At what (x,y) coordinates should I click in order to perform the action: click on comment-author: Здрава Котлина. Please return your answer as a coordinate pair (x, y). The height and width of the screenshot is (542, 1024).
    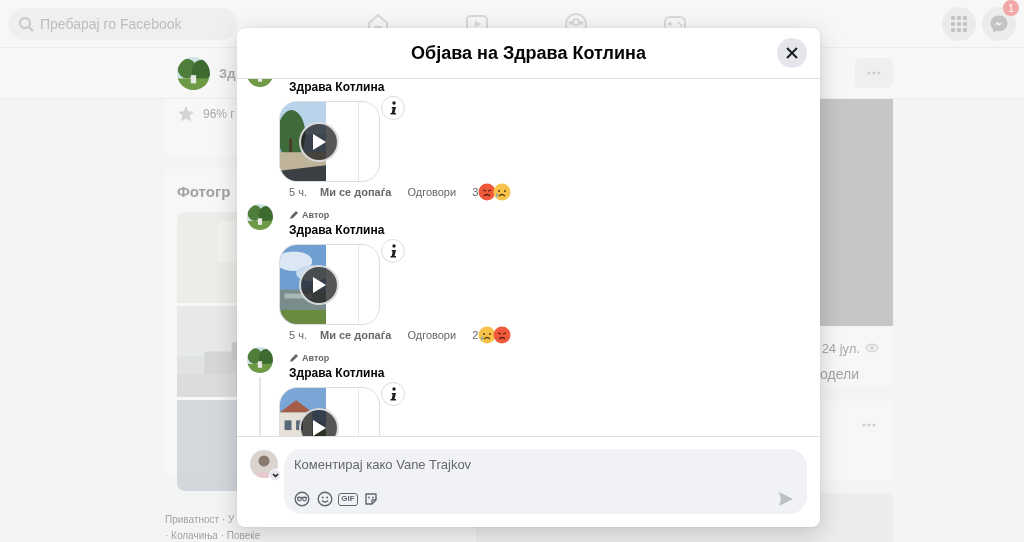
    Looking at the image, I should click on (554, 87).